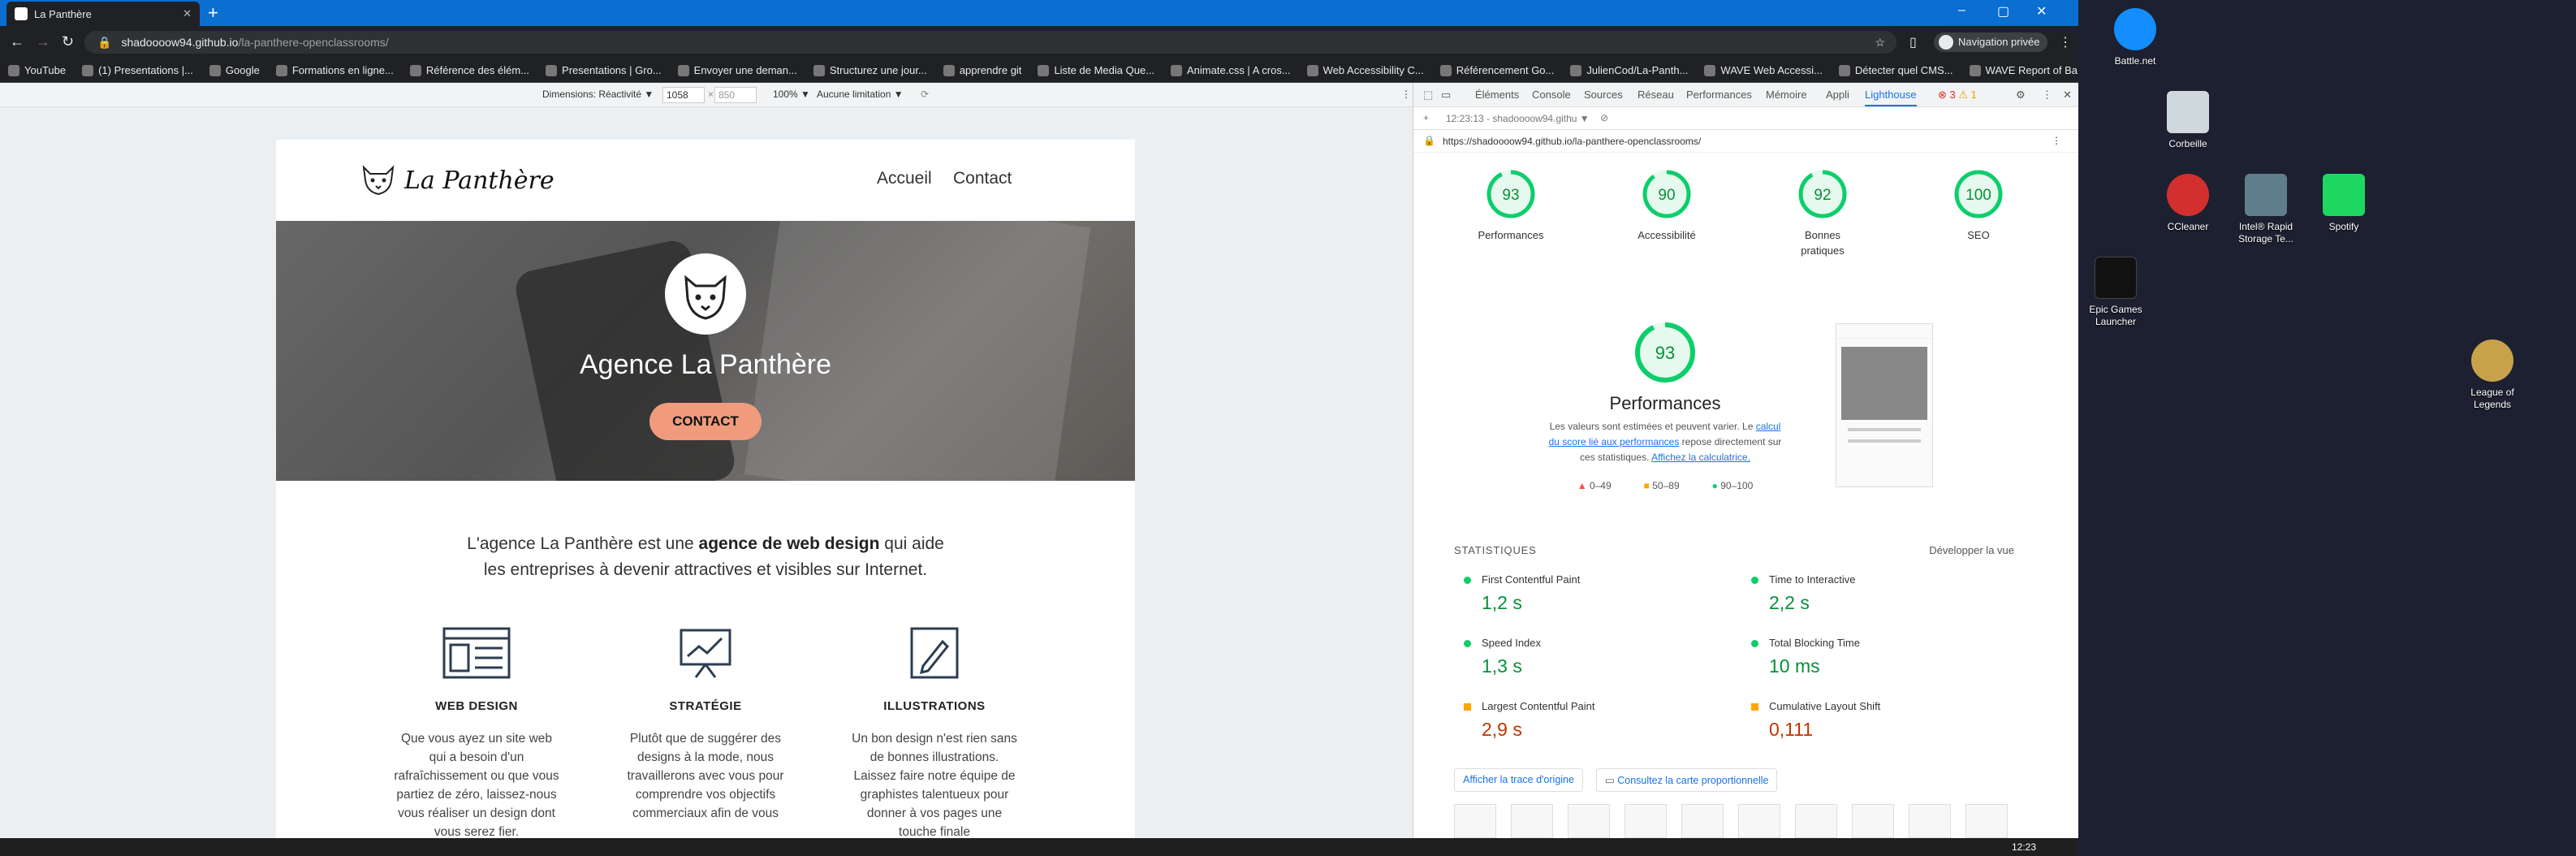 The image size is (2576, 856). Describe the element at coordinates (2041, 11) in the screenshot. I see `close-window-button: ✕` at that location.